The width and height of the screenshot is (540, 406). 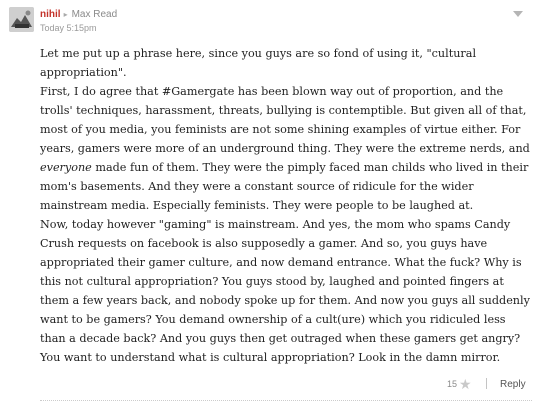 What do you see at coordinates (270, 386) in the screenshot?
I see `comment-footer: 15 ★ Reply` at bounding box center [270, 386].